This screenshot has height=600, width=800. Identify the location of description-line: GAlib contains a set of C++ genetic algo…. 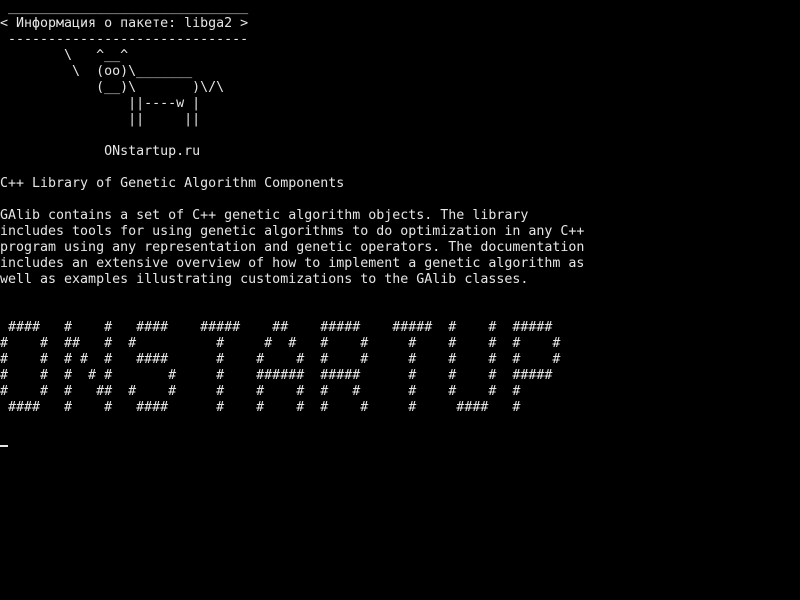
(264, 215).